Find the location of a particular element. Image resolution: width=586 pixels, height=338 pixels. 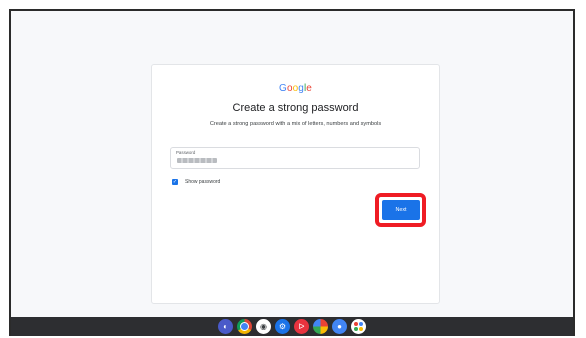

show-password-label: Show password is located at coordinates (203, 182).